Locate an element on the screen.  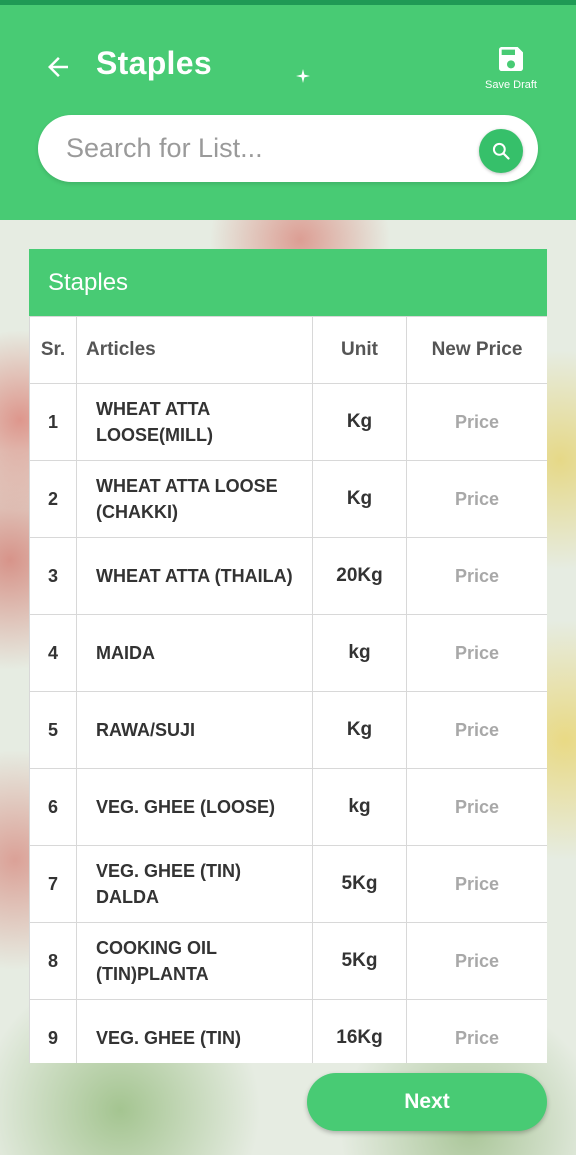
next-button: Next is located at coordinates (427, 1102).